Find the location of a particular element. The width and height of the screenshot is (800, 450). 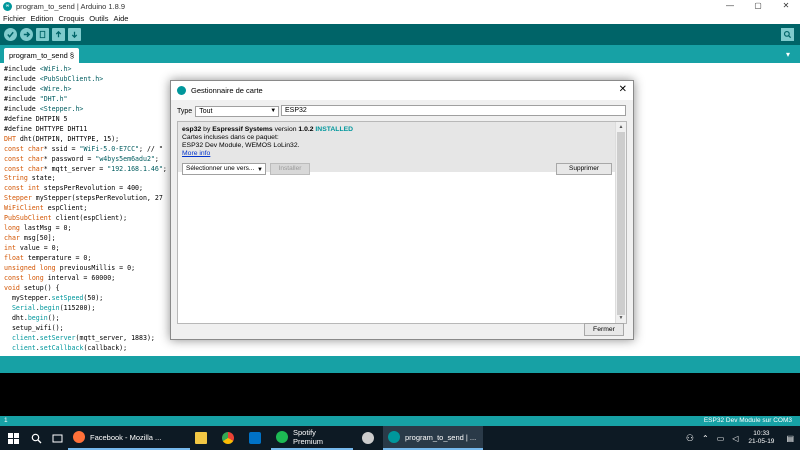

open-button is located at coordinates (58, 34).